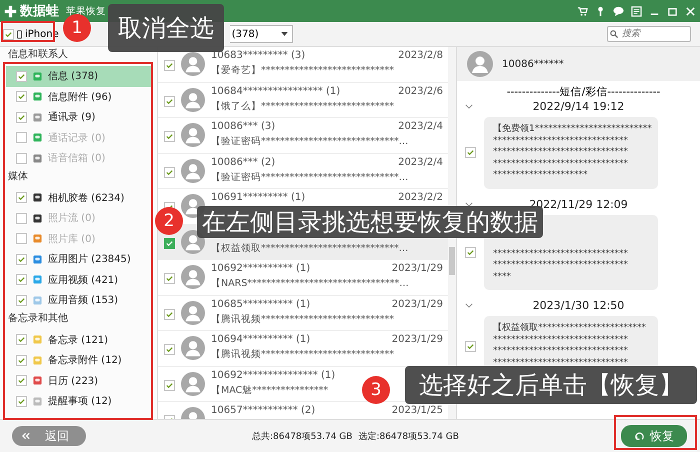 The height and width of the screenshot is (452, 700). I want to click on total-summary: 总共:86478项53.74 GB, so click(302, 436).